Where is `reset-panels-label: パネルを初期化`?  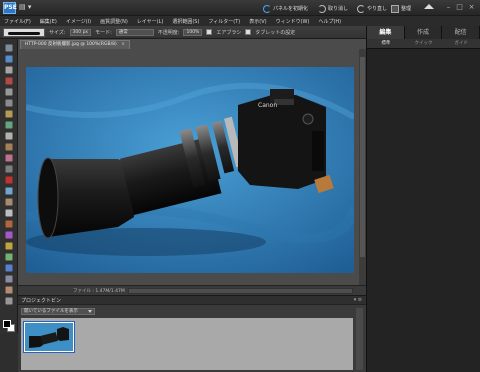 reset-panels-label: パネルを初期化 is located at coordinates (291, 9).